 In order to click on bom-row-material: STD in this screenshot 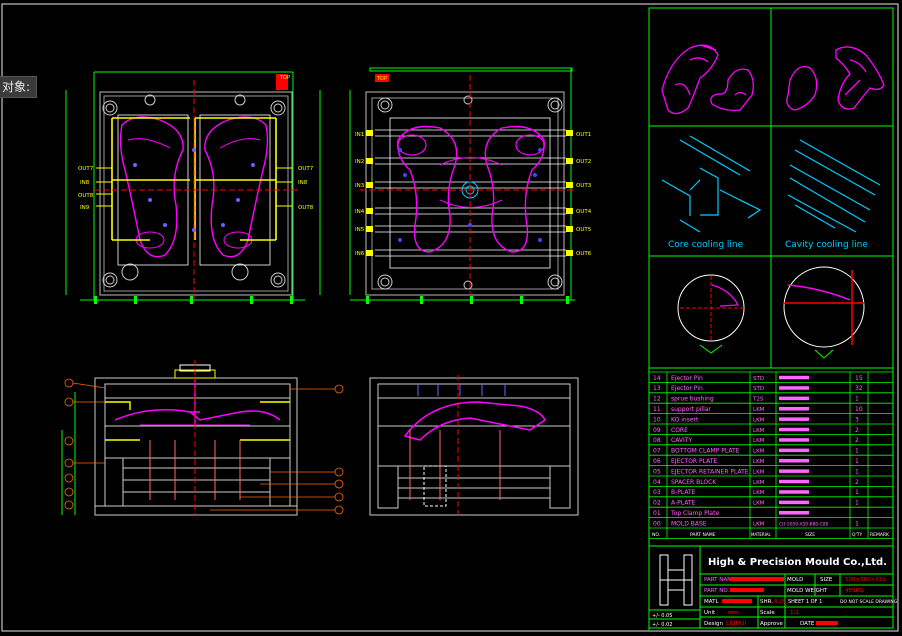, I will do `click(758, 379)`.